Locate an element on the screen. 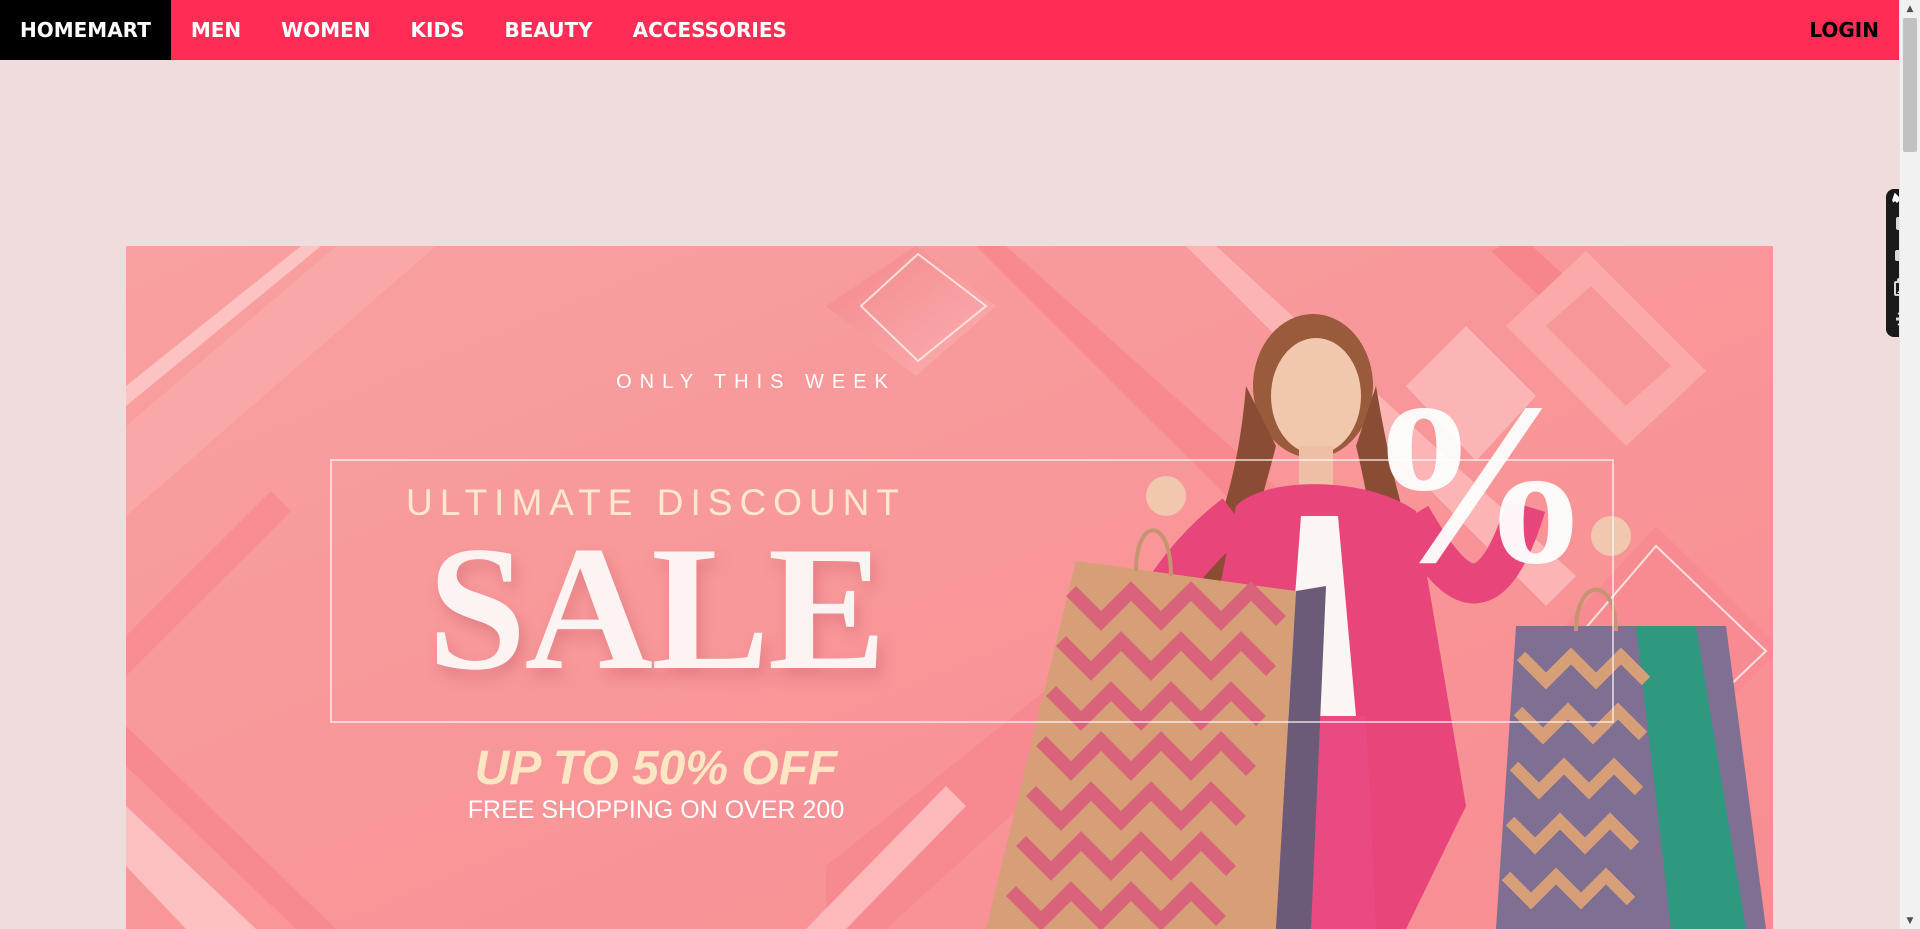  scroll-up-arrow-icon: ▲ is located at coordinates (1910, 8).